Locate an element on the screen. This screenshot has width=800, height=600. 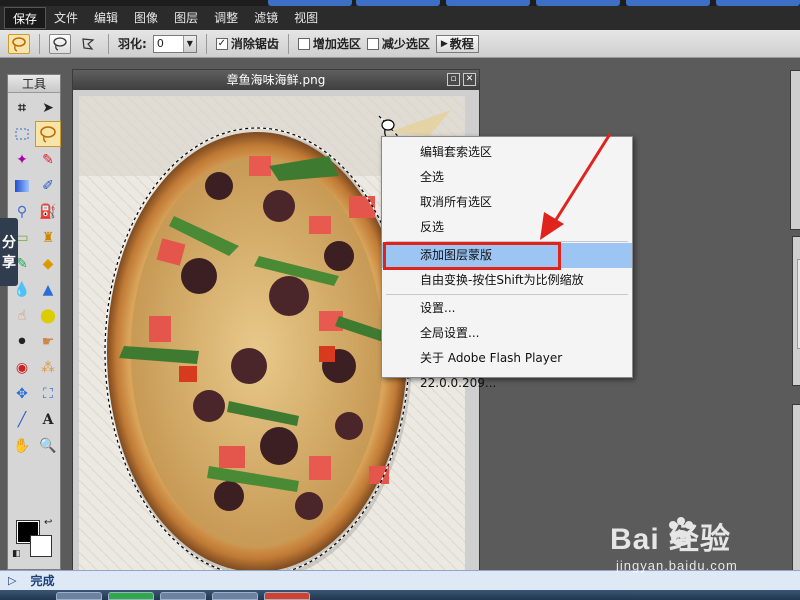
antialias-checkbox: ✓ 消除锯齿 is located at coordinates (247, 43).